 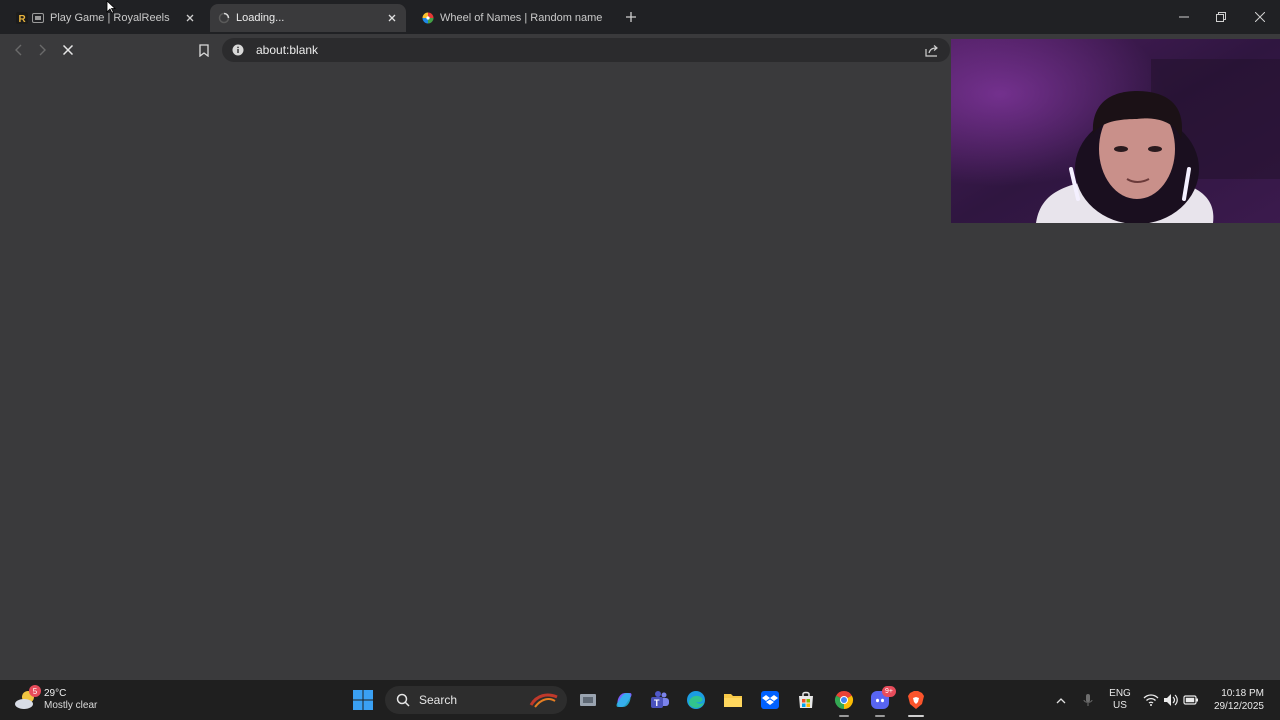 What do you see at coordinates (523, 18) in the screenshot?
I see `tab-title: Wheel of Names | Random name pic` at bounding box center [523, 18].